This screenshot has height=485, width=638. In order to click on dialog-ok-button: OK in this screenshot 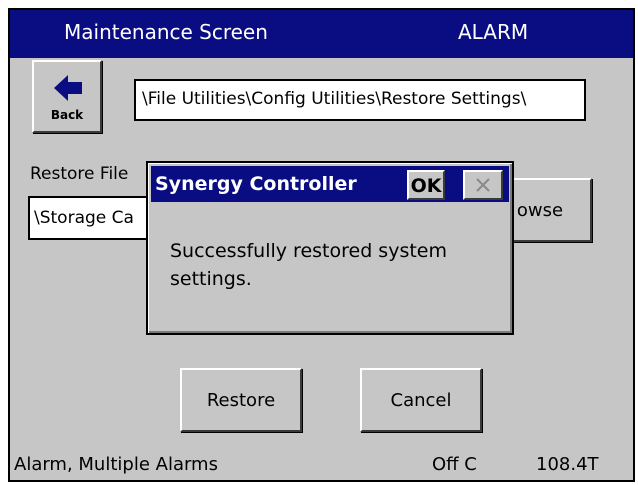, I will do `click(426, 185)`.